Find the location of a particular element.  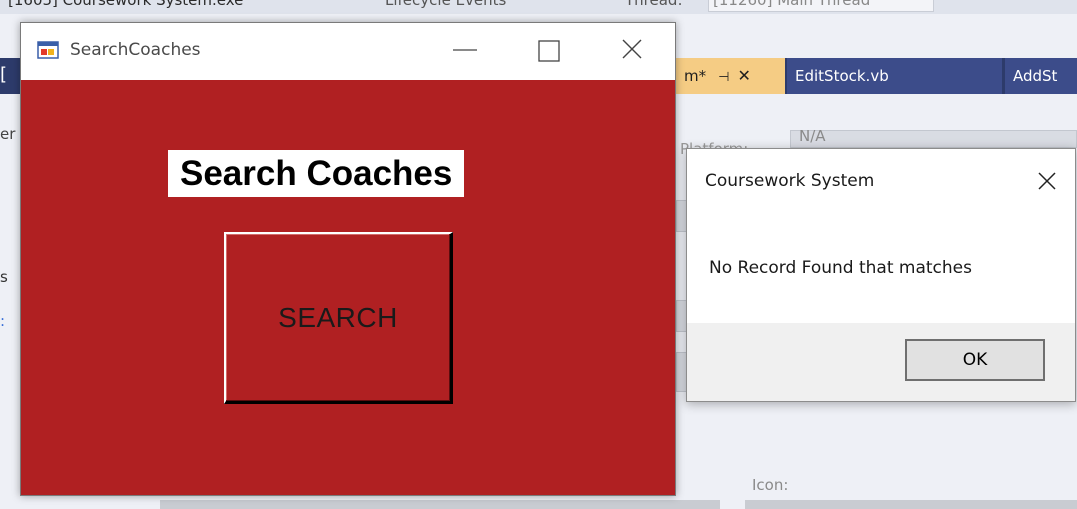

ide-platform-value: N/A is located at coordinates (812, 136).